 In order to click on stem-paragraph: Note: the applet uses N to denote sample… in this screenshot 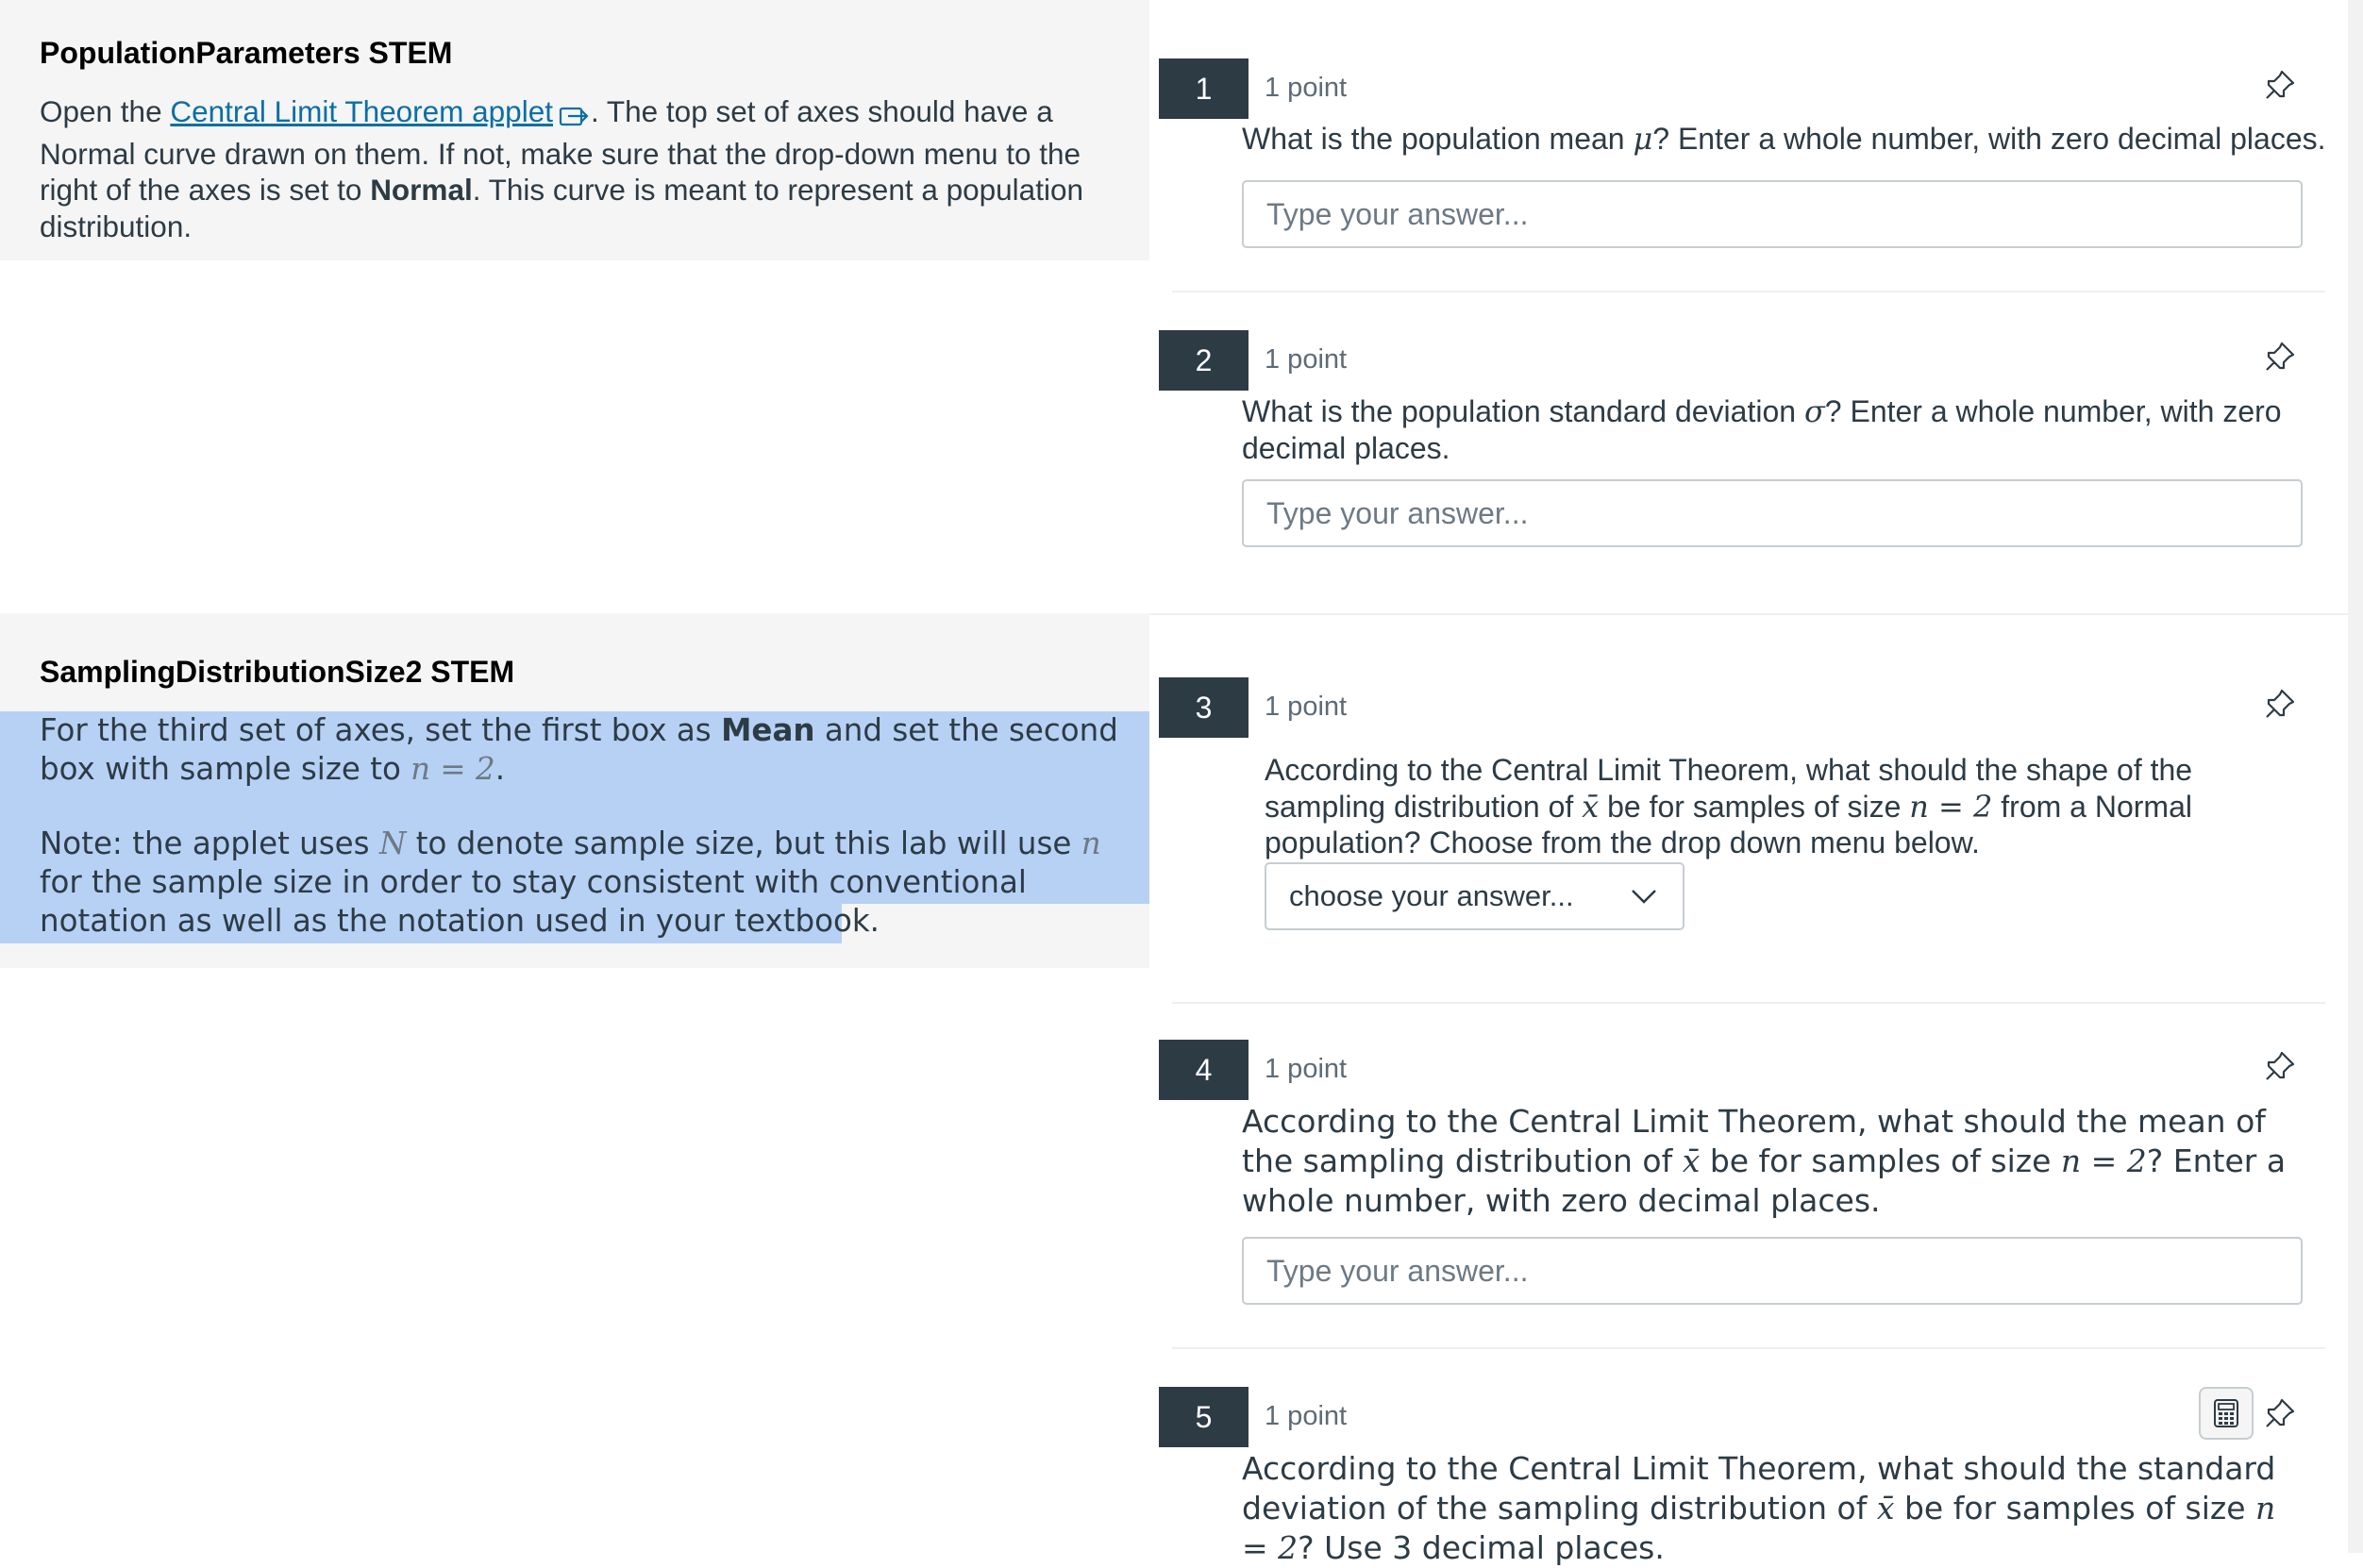, I will do `click(570, 882)`.